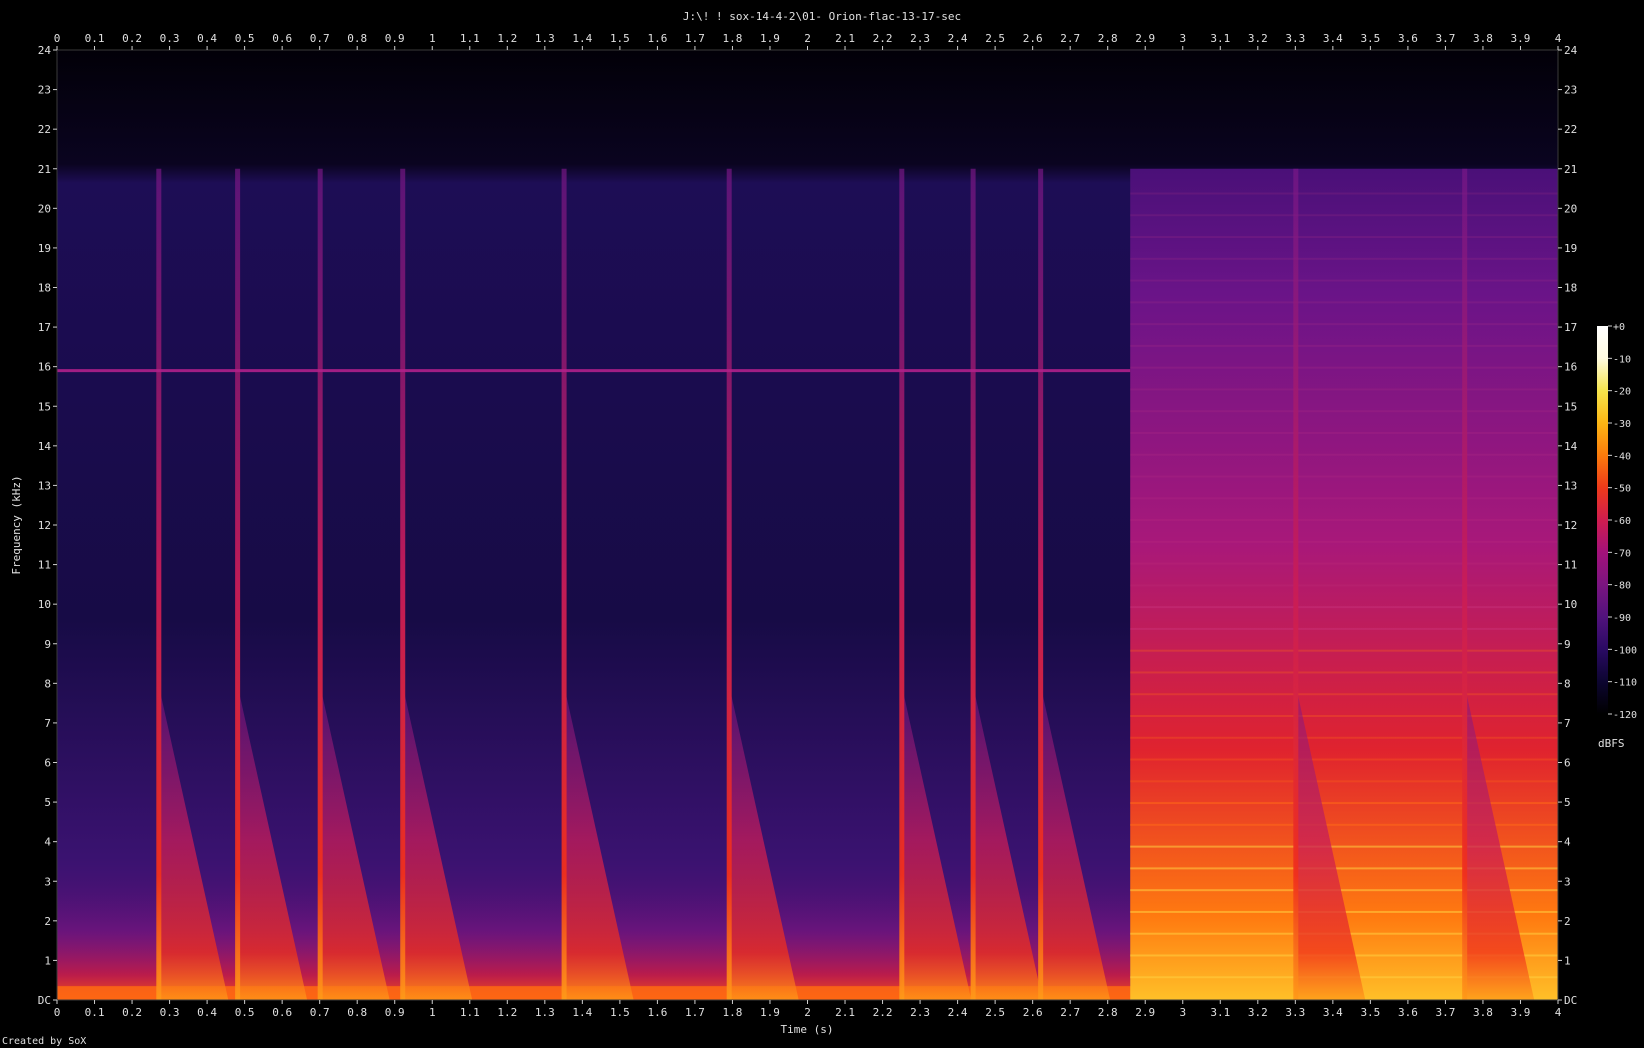  What do you see at coordinates (432, 38) in the screenshot?
I see `x-tick-label: 1` at bounding box center [432, 38].